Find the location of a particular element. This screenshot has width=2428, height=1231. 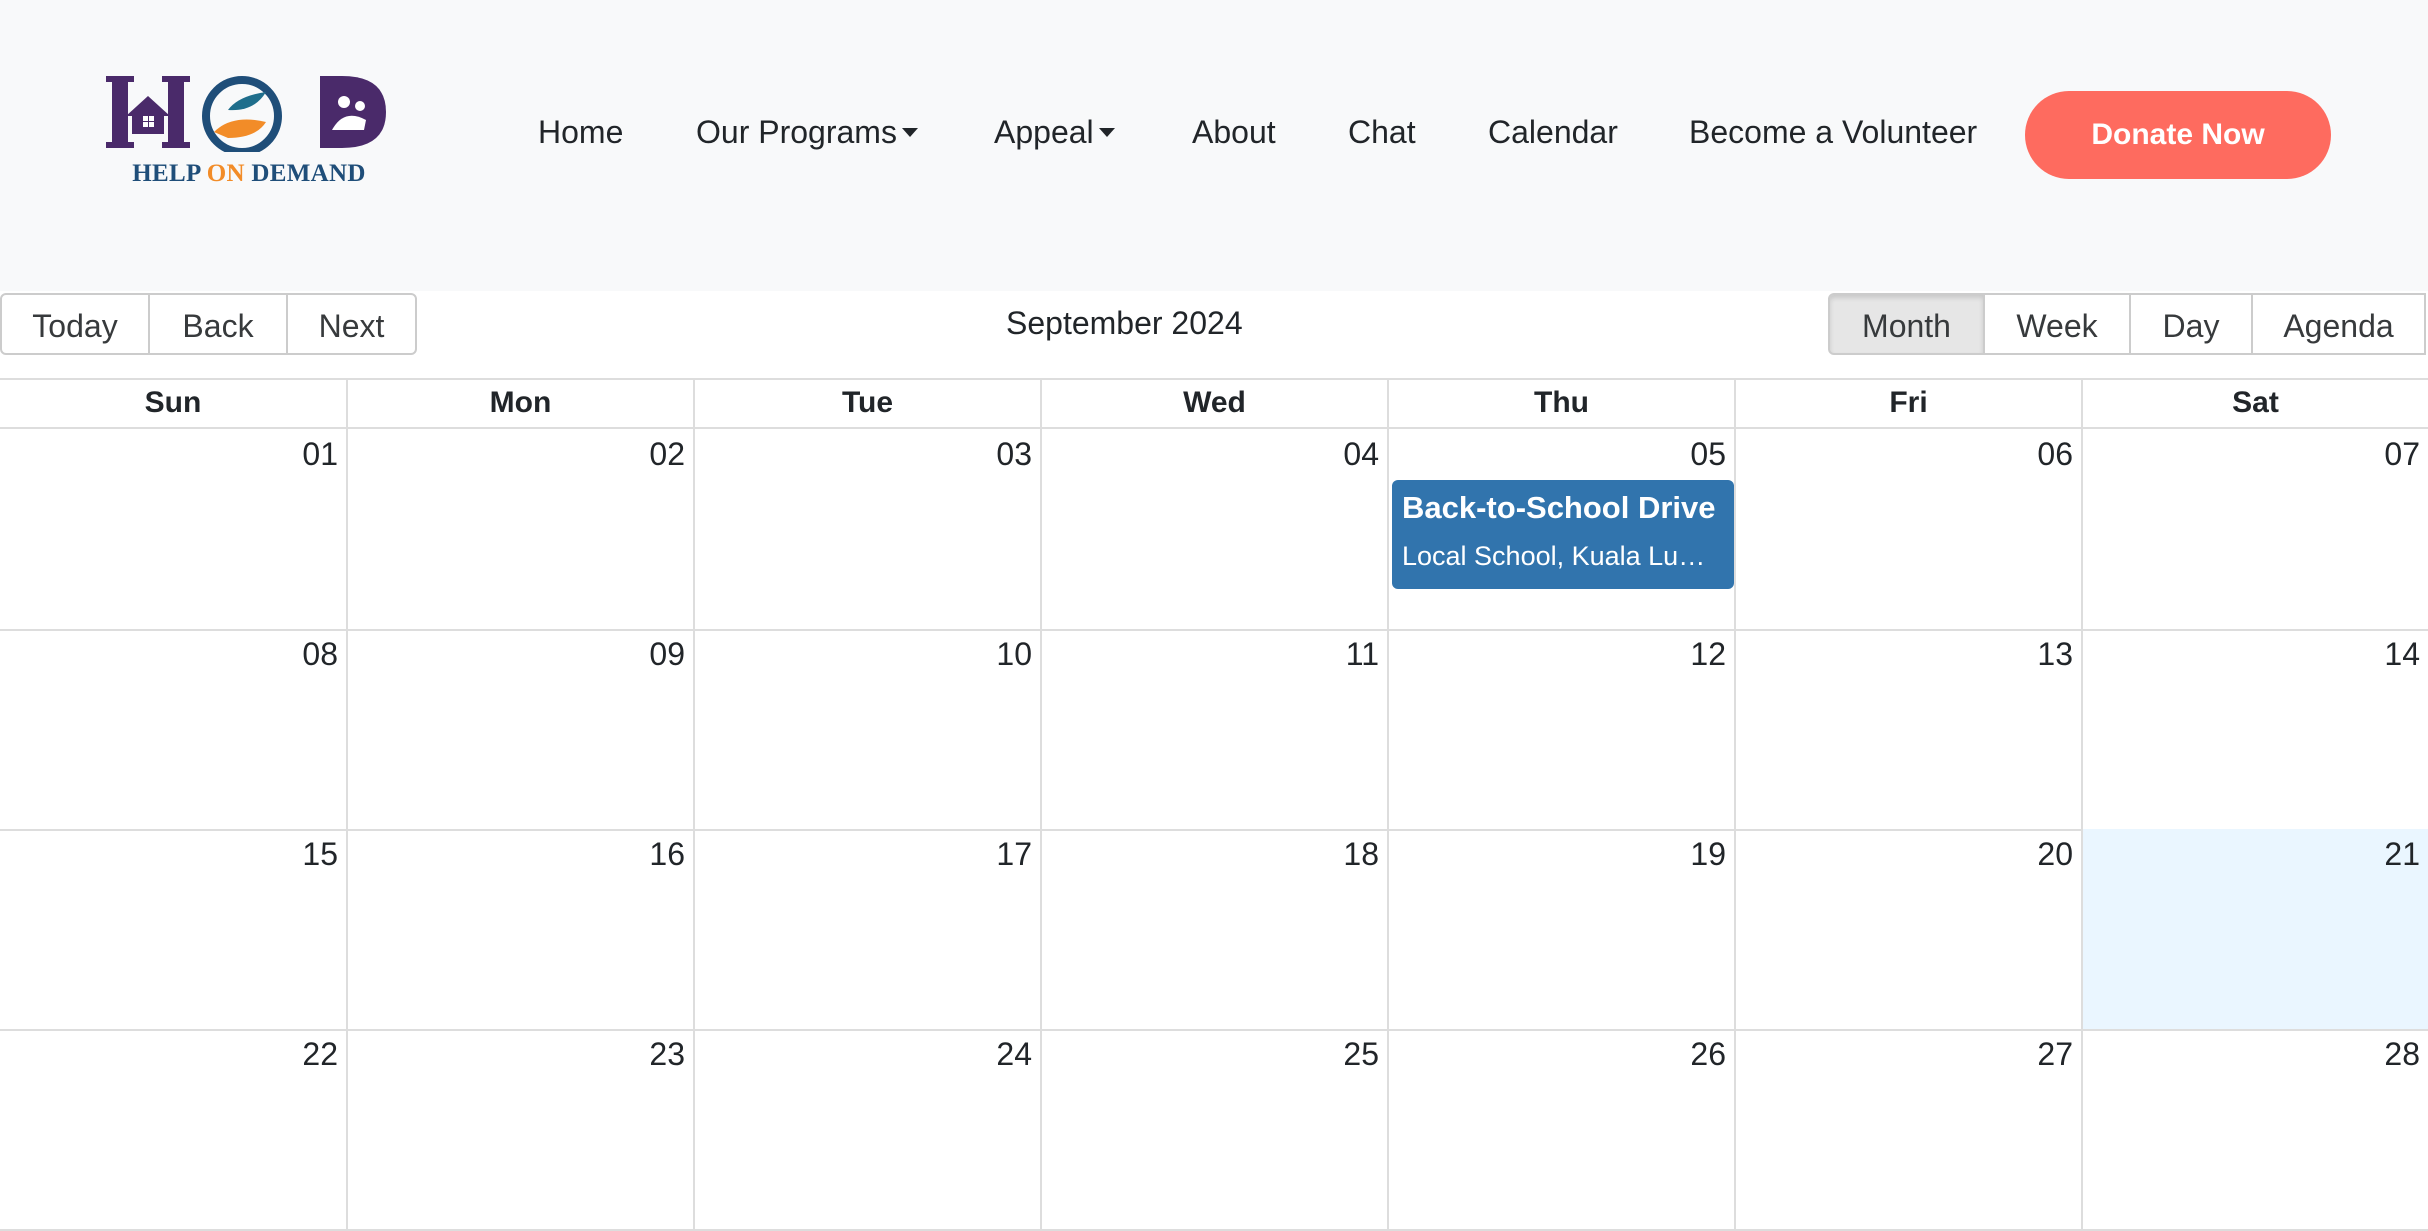

day-cell: 16 is located at coordinates (519, 929).